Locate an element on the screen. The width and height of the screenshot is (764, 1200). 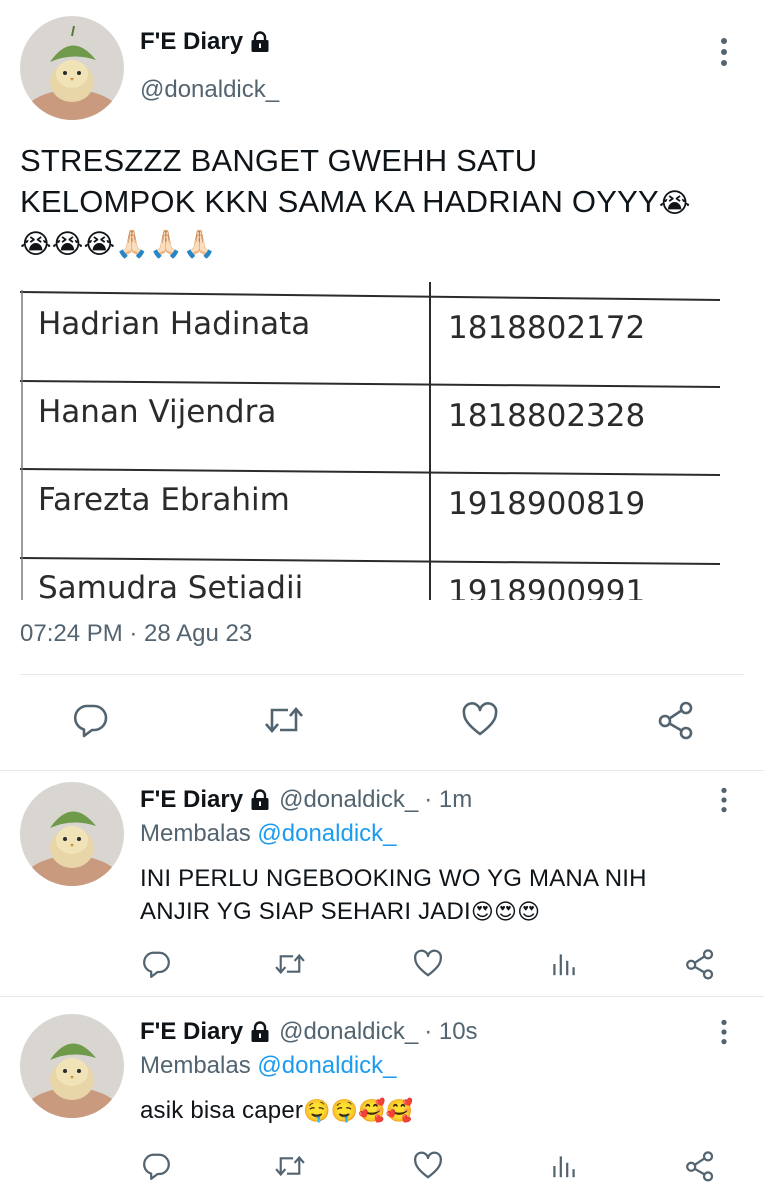
tweet-text-line: KELOMPOK KKN SAMA KA HADRIAN OYYY😭 is located at coordinates (385, 202).